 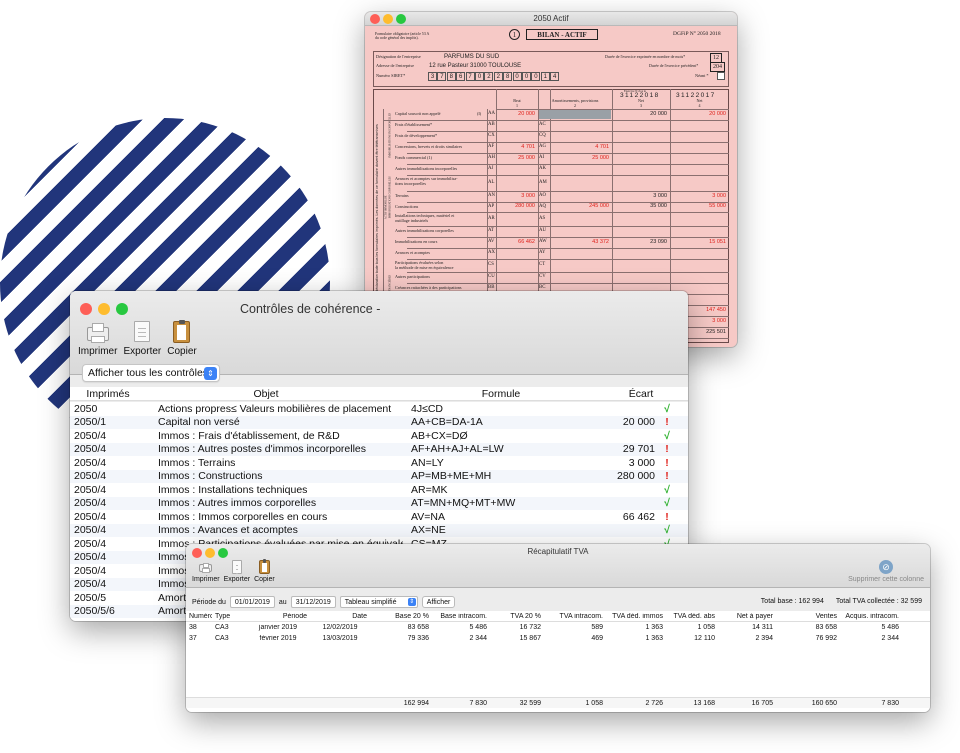 What do you see at coordinates (542, 157) in the screenshot?
I see `row-code-2: AI` at bounding box center [542, 157].